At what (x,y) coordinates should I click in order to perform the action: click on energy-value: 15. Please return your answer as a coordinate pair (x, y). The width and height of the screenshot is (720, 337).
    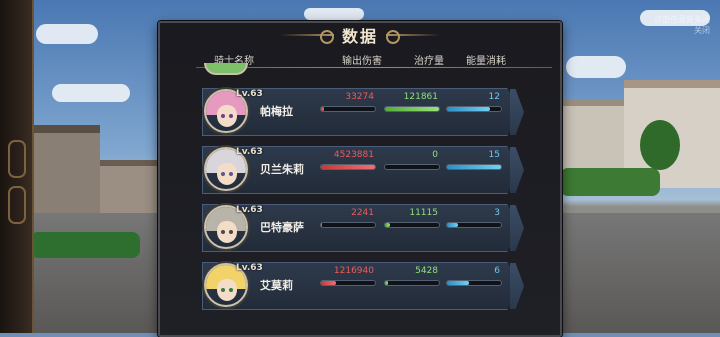
    Looking at the image, I should click on (494, 155).